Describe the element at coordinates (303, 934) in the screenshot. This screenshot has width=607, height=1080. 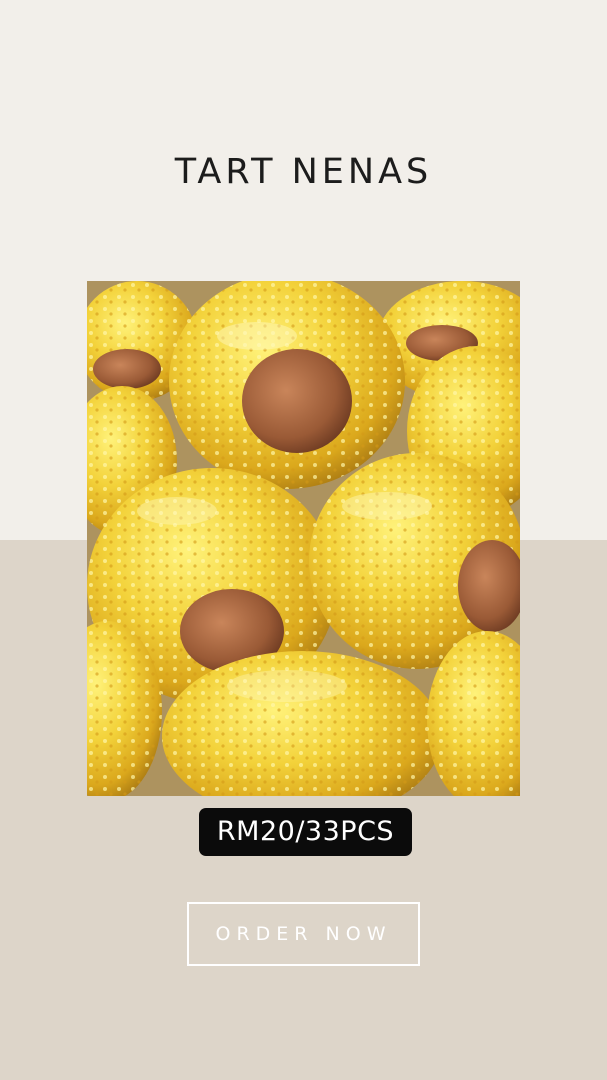
I see `order-now-button: ORDER NOW` at that location.